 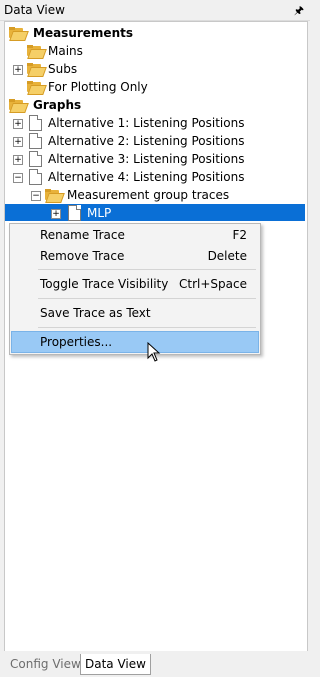 I want to click on panel-titlebar: Data View 🖈, so click(x=155, y=10).